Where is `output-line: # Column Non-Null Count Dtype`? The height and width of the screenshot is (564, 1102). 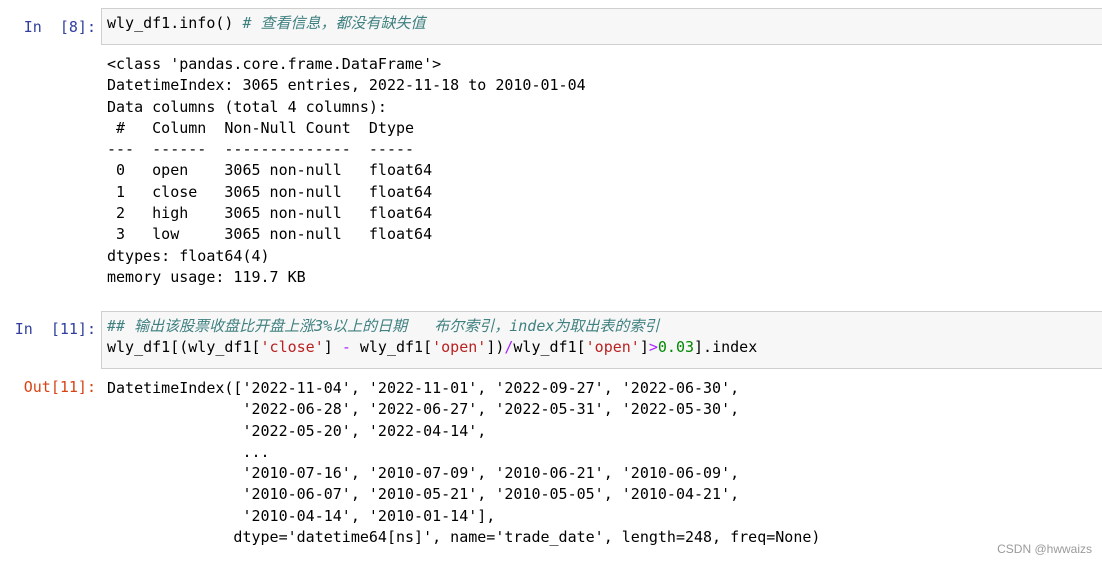
output-line: # Column Non-Null Count Dtype is located at coordinates (270, 127).